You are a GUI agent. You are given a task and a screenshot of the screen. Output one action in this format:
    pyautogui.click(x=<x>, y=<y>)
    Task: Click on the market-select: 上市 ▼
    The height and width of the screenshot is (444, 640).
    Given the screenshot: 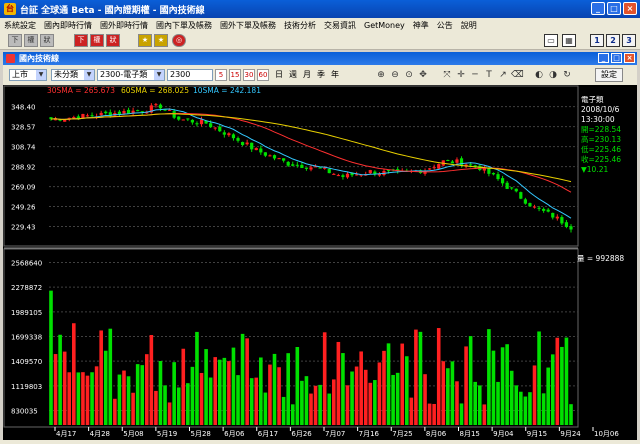 What is the action you would take?
    pyautogui.click(x=28, y=75)
    